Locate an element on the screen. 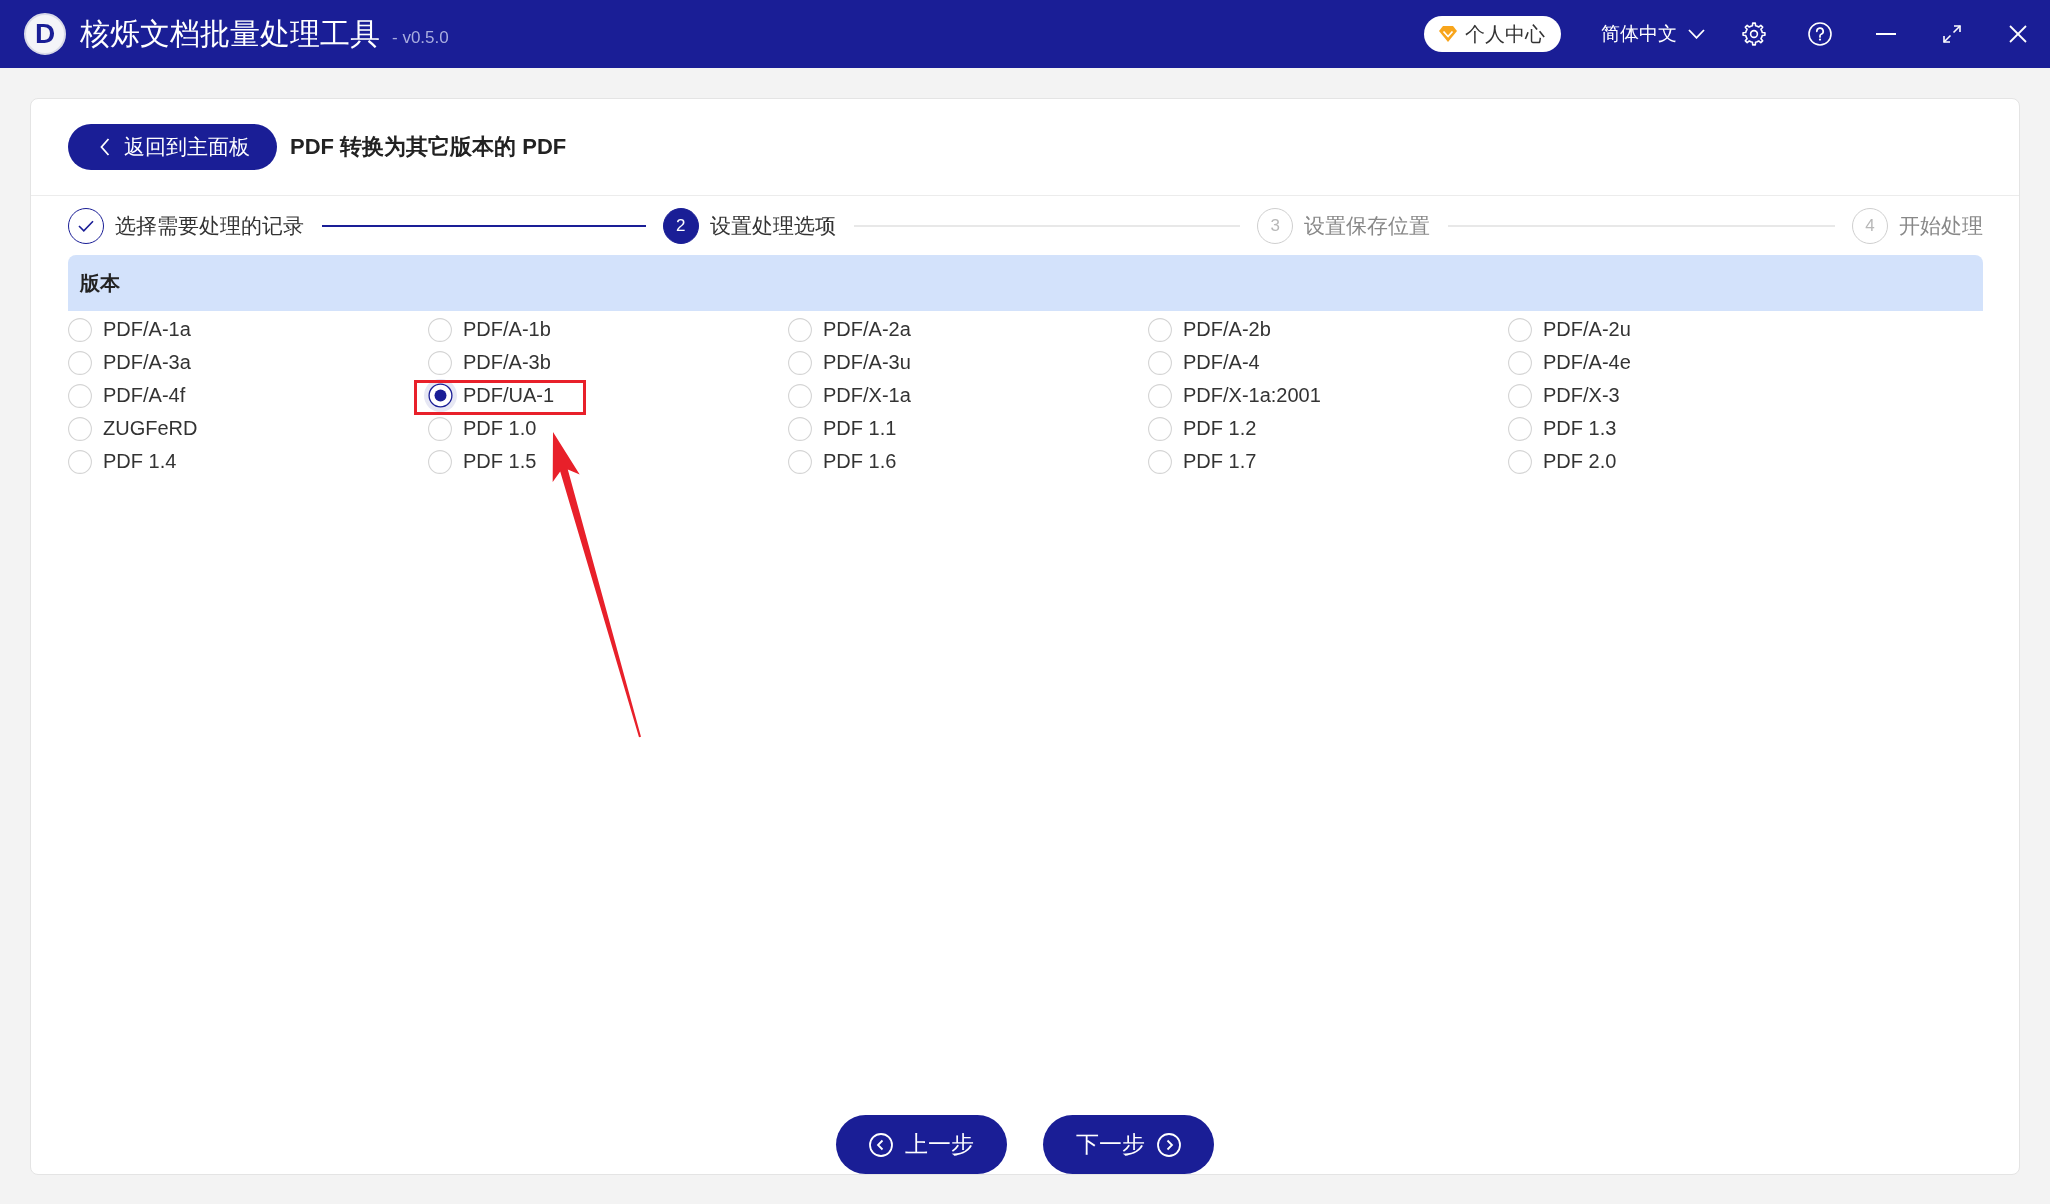 The width and height of the screenshot is (2050, 1204). app-logo: D is located at coordinates (45, 34).